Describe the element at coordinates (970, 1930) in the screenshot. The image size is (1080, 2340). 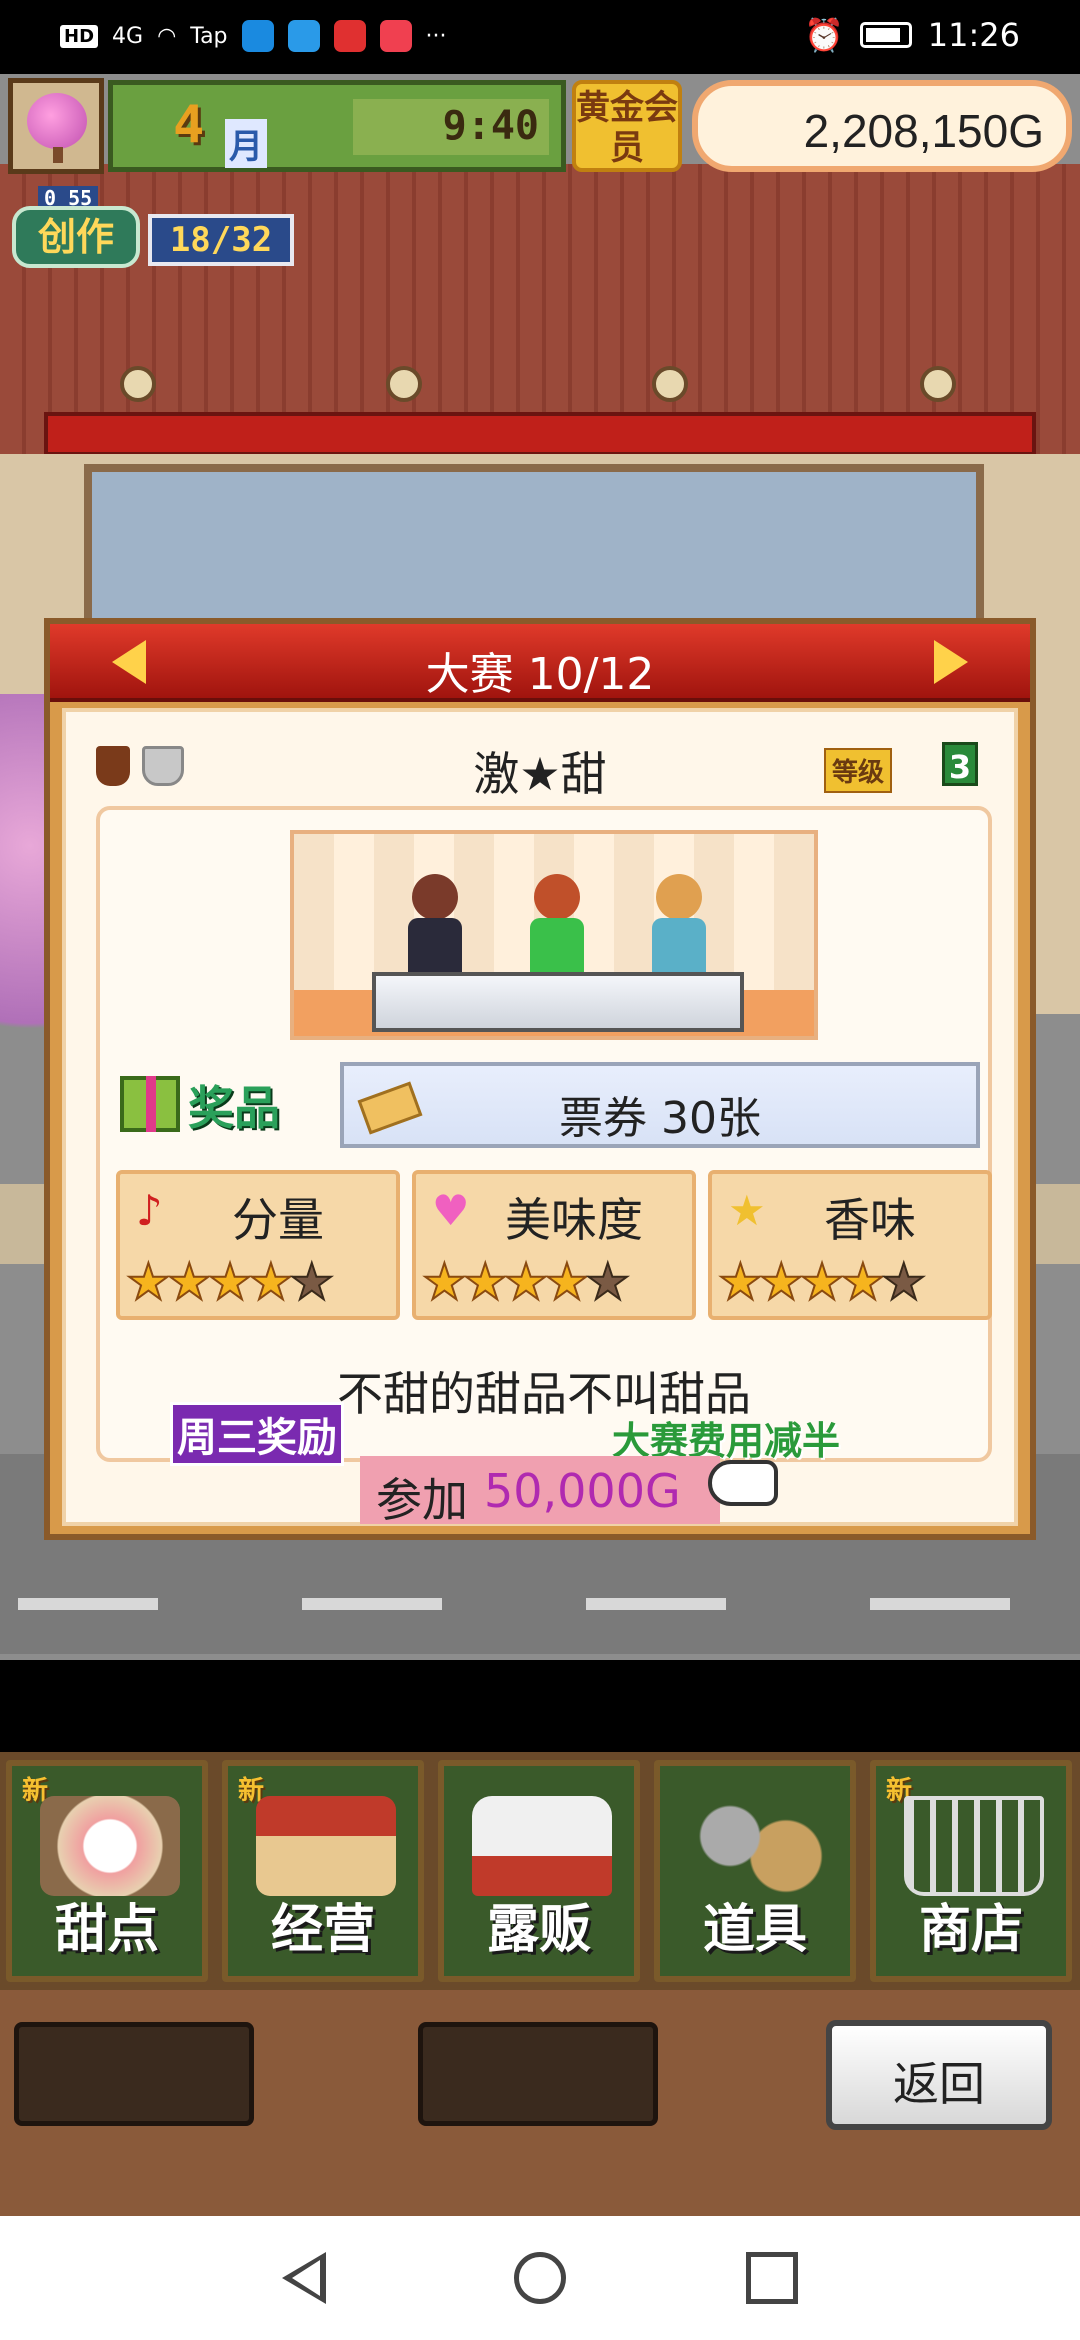
I see `menu-label: 商店` at that location.